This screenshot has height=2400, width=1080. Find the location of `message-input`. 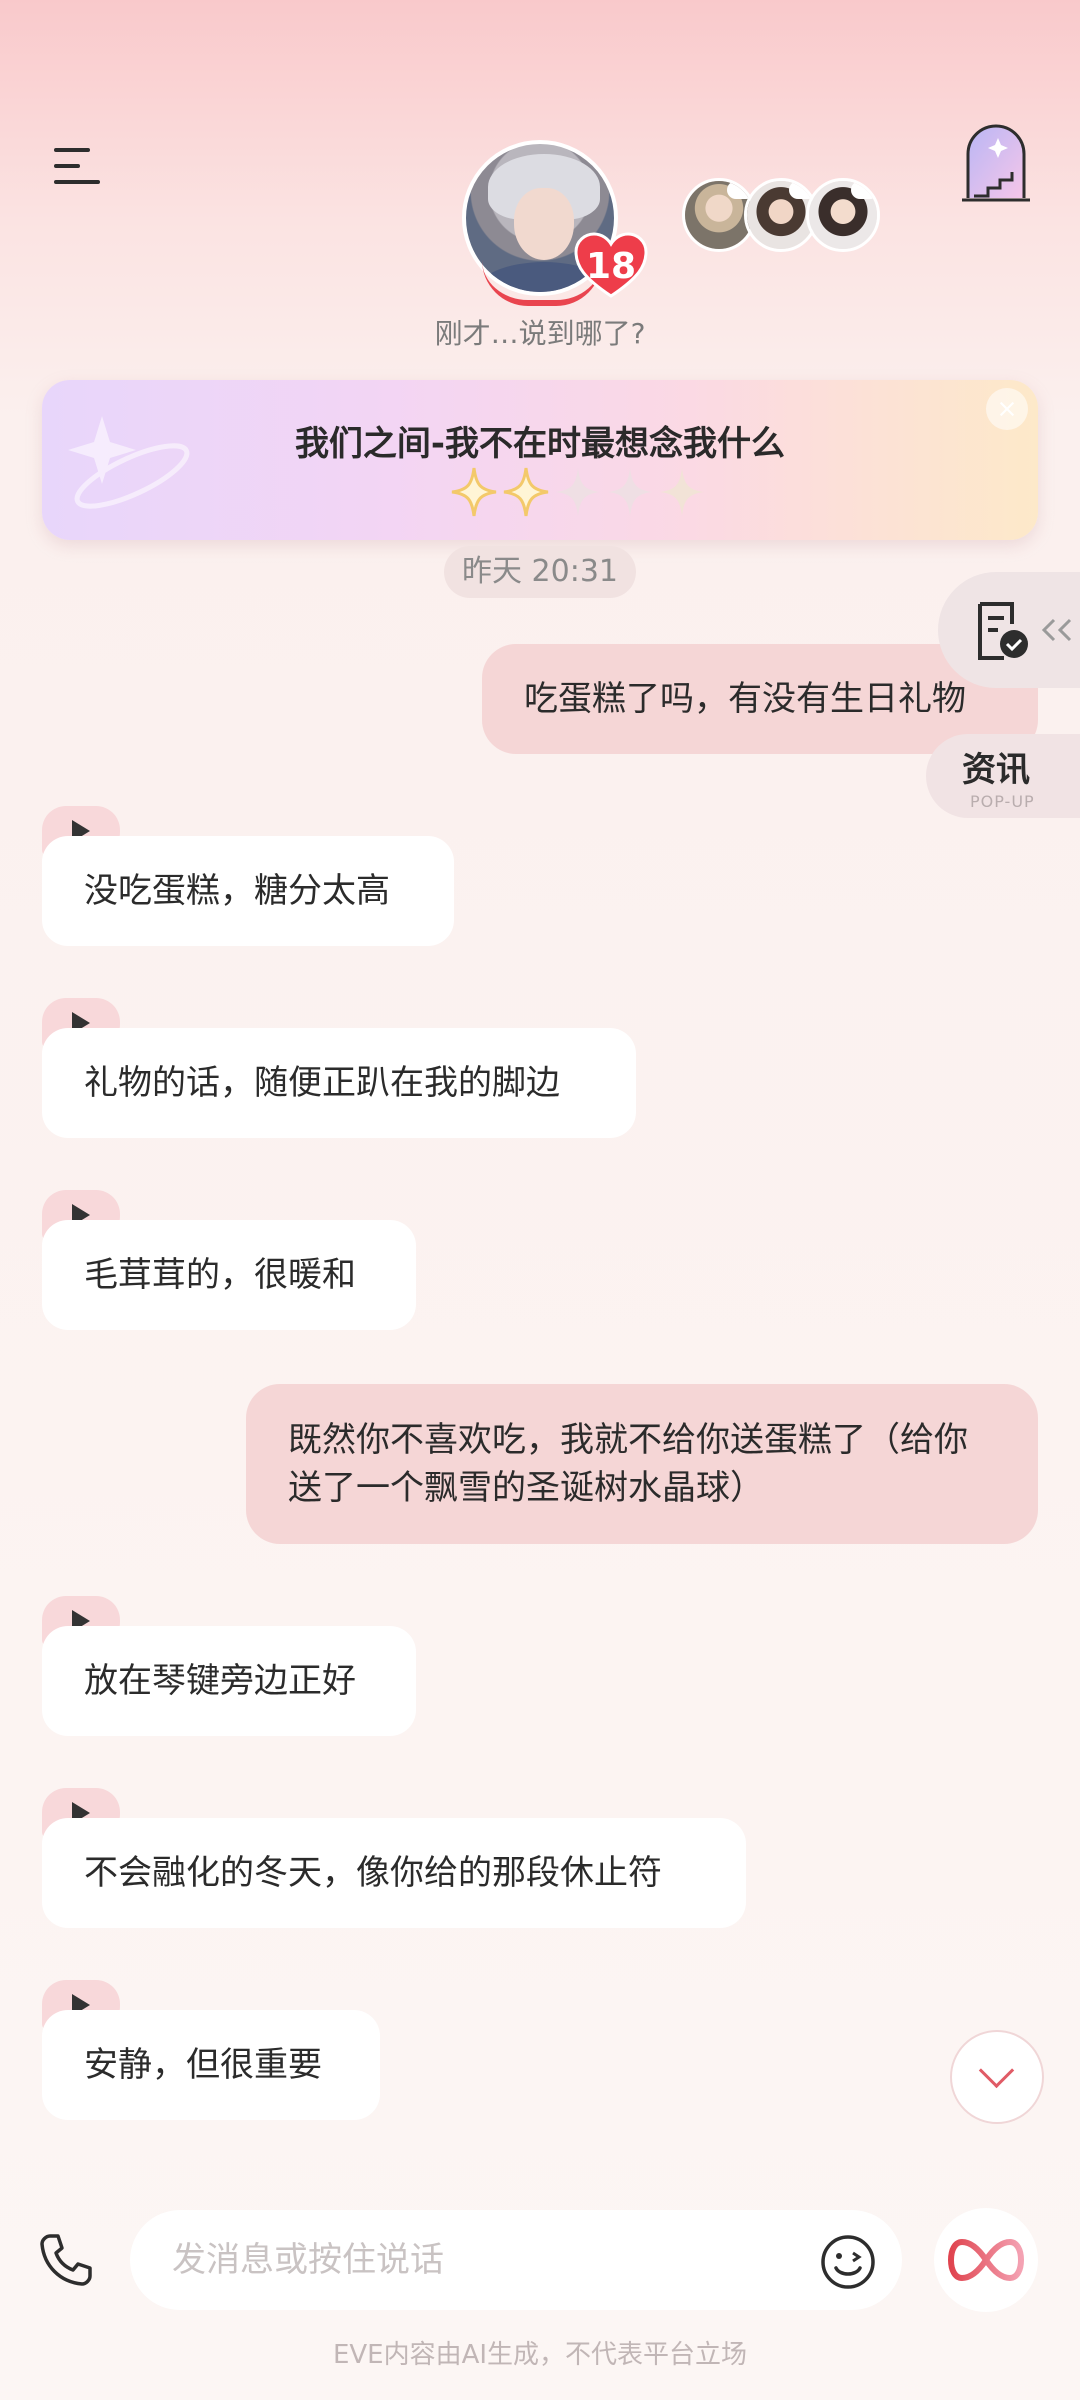

message-input is located at coordinates (452, 2260).